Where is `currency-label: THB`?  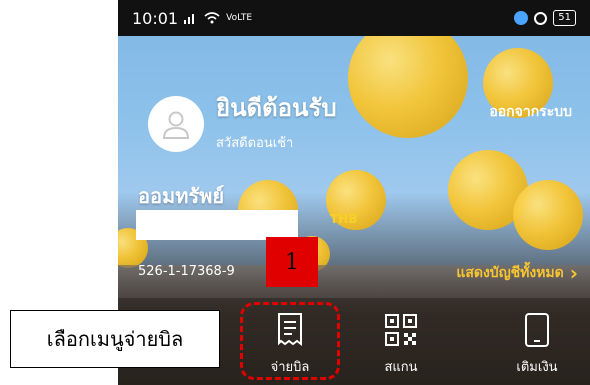 currency-label: THB is located at coordinates (344, 219).